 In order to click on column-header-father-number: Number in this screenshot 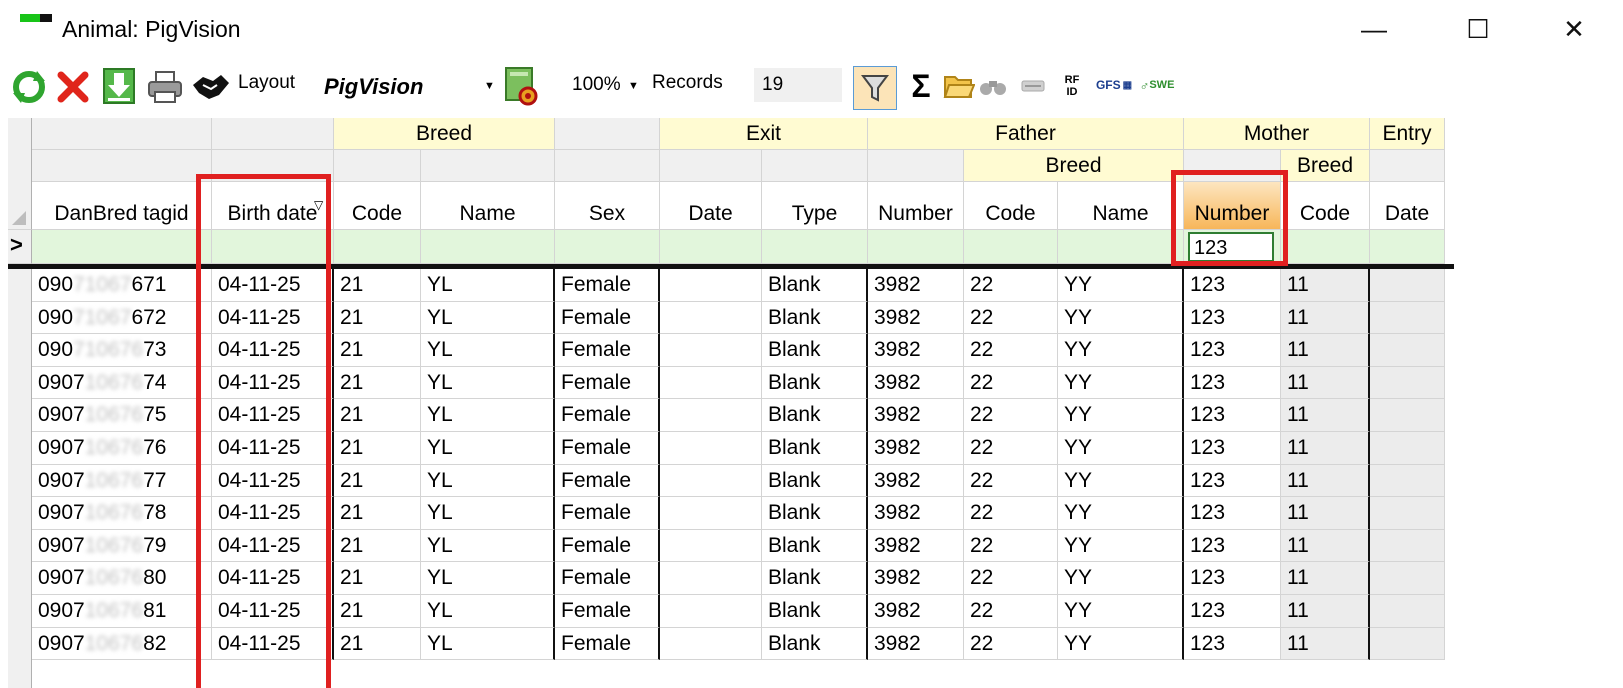, I will do `click(916, 206)`.